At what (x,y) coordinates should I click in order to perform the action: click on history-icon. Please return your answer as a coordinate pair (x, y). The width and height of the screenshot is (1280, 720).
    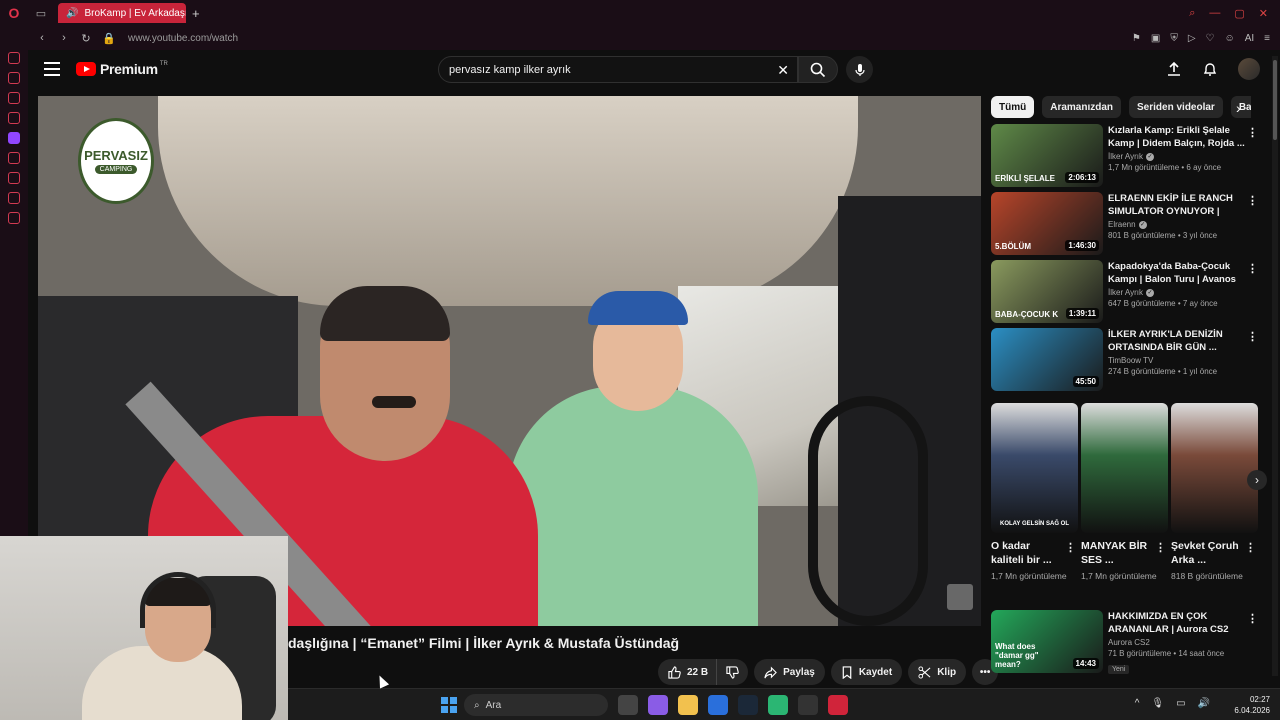
    Looking at the image, I should click on (14, 178).